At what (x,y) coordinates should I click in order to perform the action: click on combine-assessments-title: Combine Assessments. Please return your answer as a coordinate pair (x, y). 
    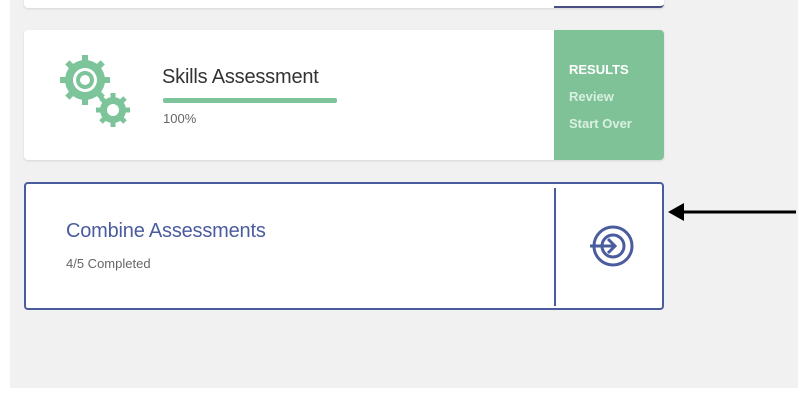
    Looking at the image, I should click on (166, 231).